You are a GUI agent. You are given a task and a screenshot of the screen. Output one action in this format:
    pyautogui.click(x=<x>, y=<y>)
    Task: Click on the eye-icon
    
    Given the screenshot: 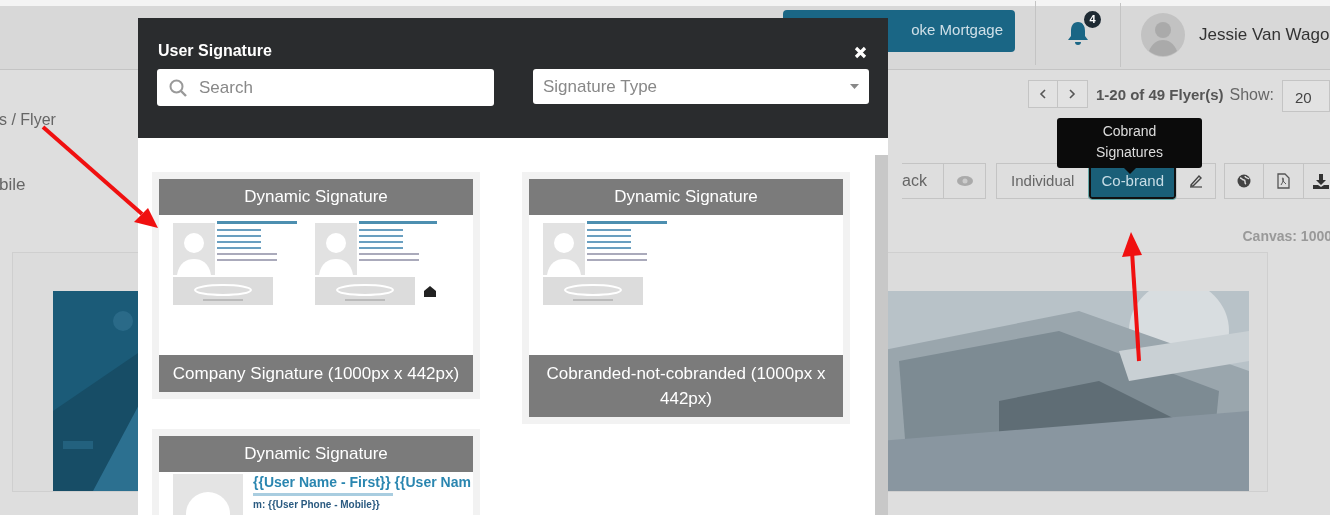 What is the action you would take?
    pyautogui.click(x=964, y=181)
    